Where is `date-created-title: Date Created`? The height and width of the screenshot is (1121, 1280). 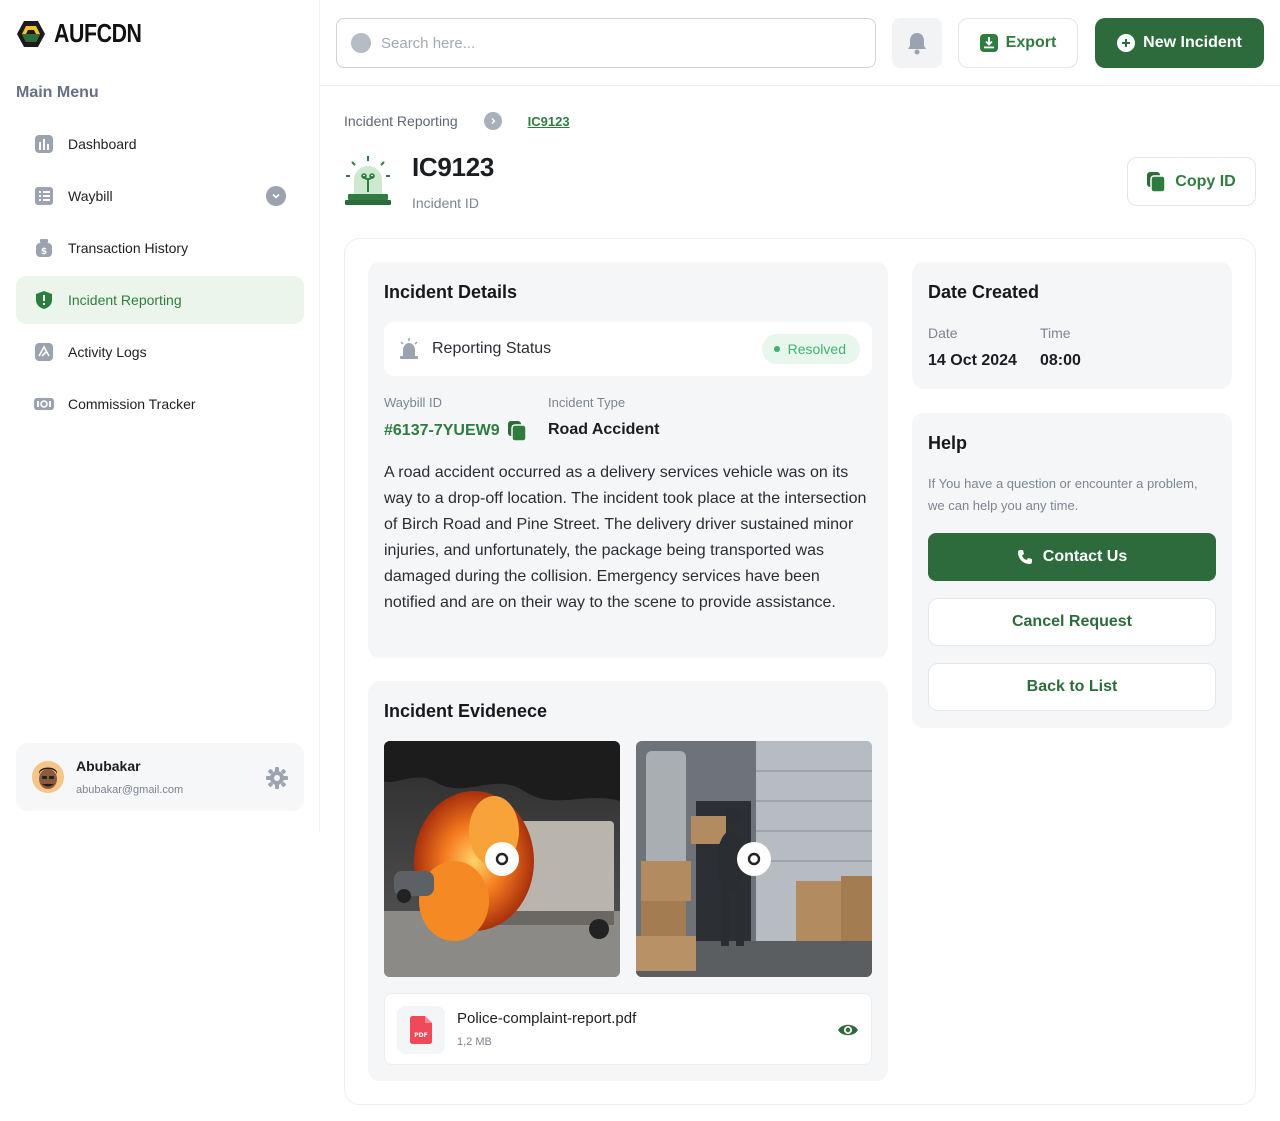 date-created-title: Date Created is located at coordinates (984, 292).